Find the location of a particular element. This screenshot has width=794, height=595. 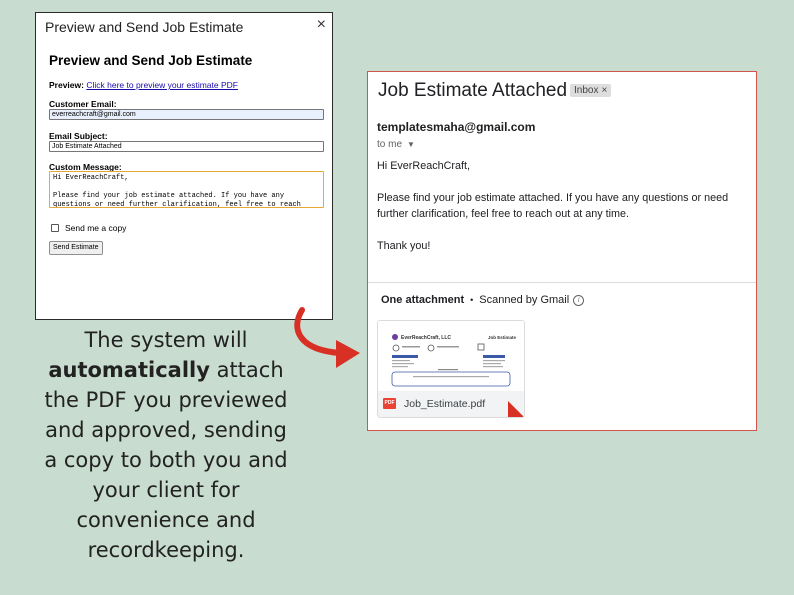

divider is located at coordinates (562, 282).